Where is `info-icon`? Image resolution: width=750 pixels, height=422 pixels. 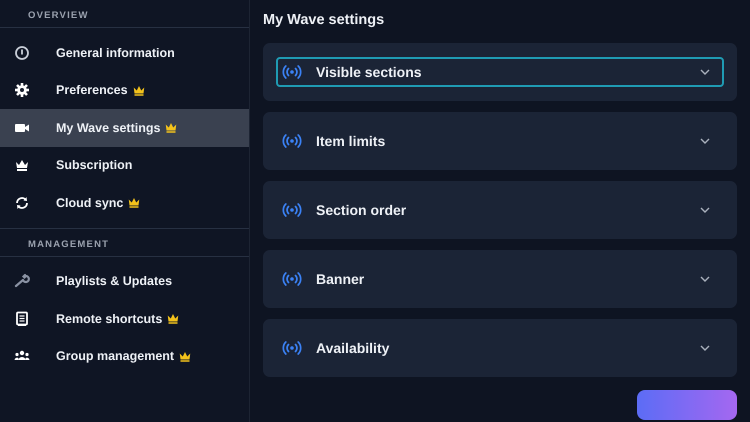
info-icon is located at coordinates (22, 52).